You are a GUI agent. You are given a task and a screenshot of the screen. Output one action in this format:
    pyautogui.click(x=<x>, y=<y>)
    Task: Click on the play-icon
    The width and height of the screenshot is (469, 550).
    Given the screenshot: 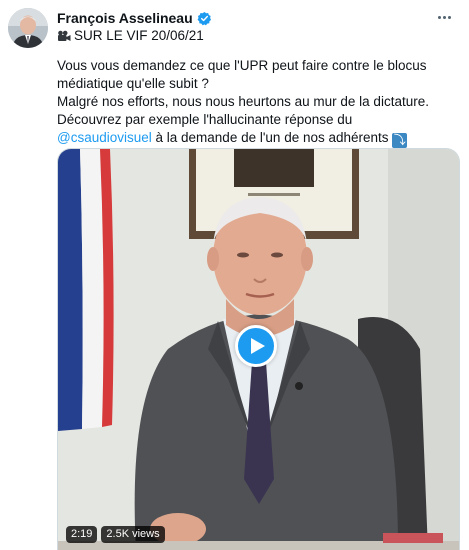 What is the action you would take?
    pyautogui.click(x=257, y=346)
    